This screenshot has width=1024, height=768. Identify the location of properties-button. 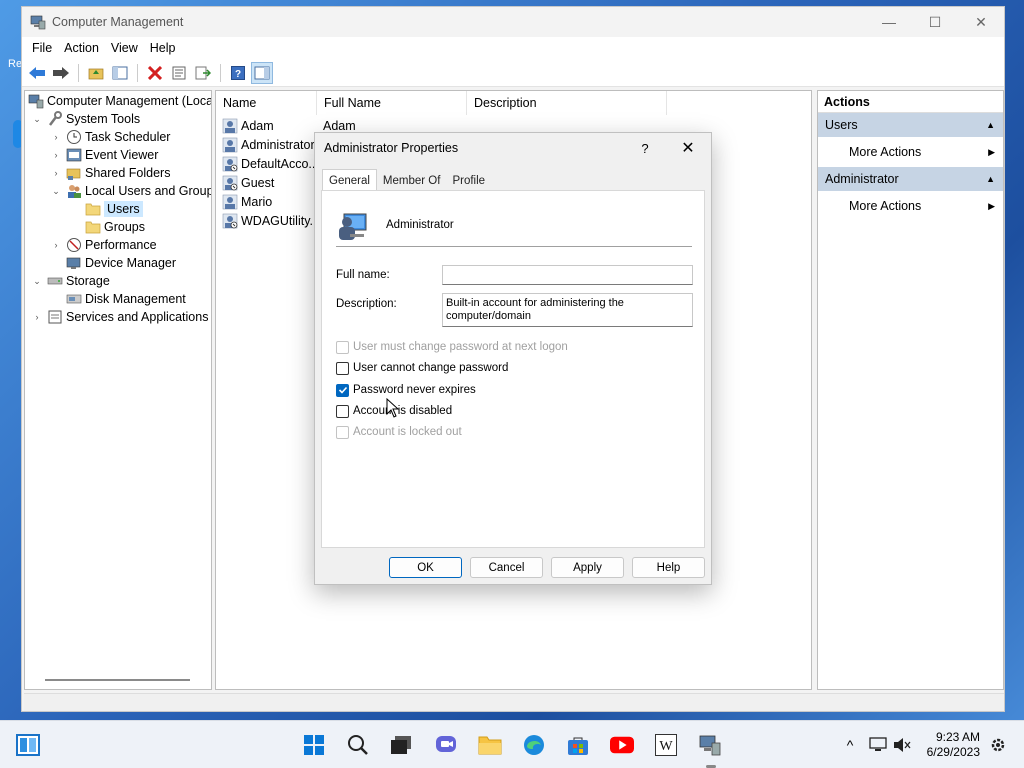
(179, 73).